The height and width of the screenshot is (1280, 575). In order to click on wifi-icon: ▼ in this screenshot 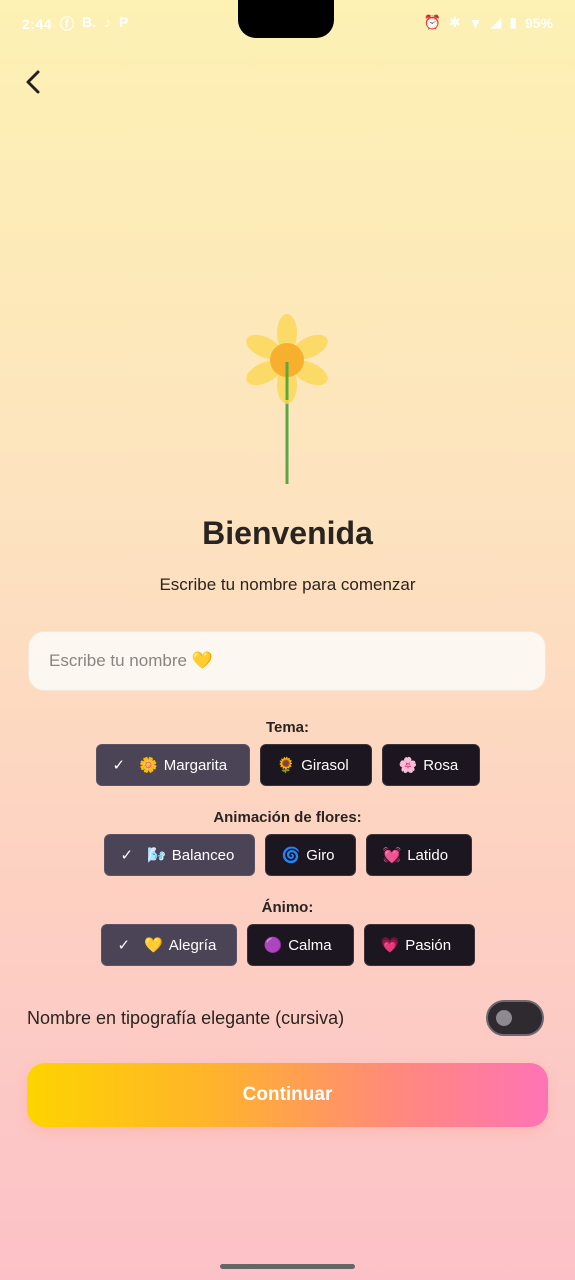, I will do `click(475, 22)`.